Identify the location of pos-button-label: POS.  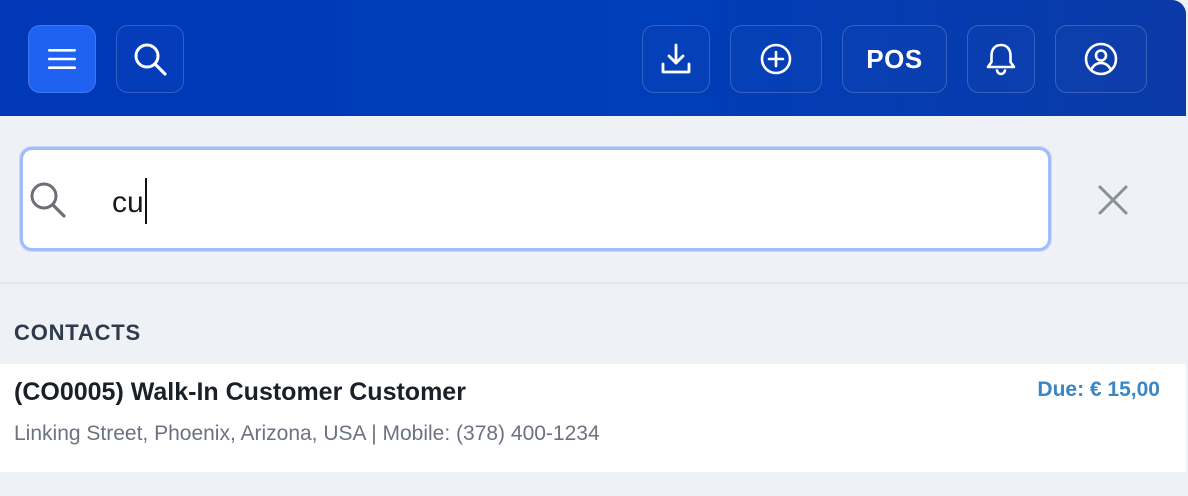
(894, 58).